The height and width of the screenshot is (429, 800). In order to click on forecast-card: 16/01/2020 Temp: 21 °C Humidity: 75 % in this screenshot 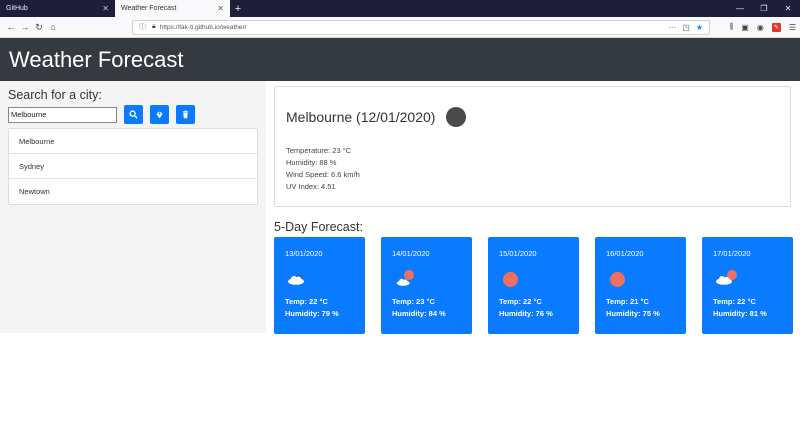, I will do `click(640, 285)`.